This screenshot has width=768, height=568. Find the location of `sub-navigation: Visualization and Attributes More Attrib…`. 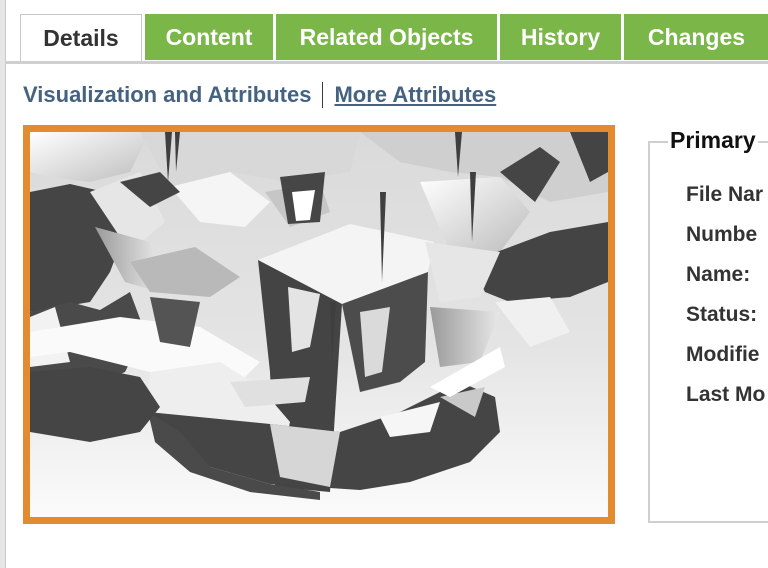

sub-navigation: Visualization and Attributes More Attrib… is located at coordinates (259, 95).